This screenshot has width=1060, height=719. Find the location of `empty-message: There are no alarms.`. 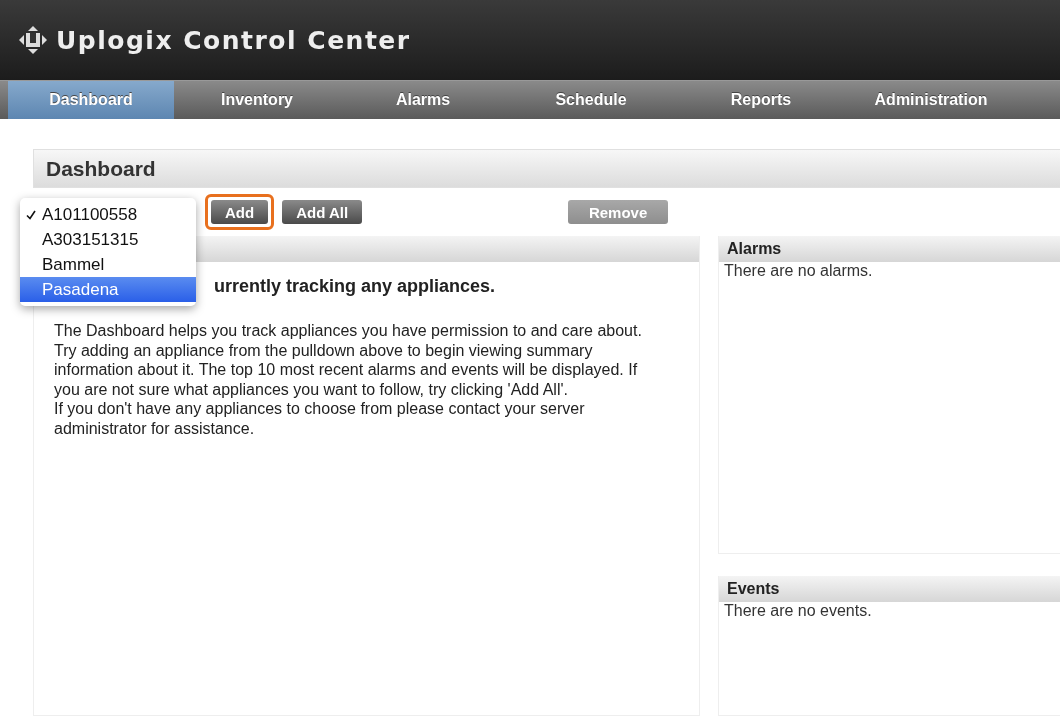

empty-message: There are no alarms. is located at coordinates (798, 271).